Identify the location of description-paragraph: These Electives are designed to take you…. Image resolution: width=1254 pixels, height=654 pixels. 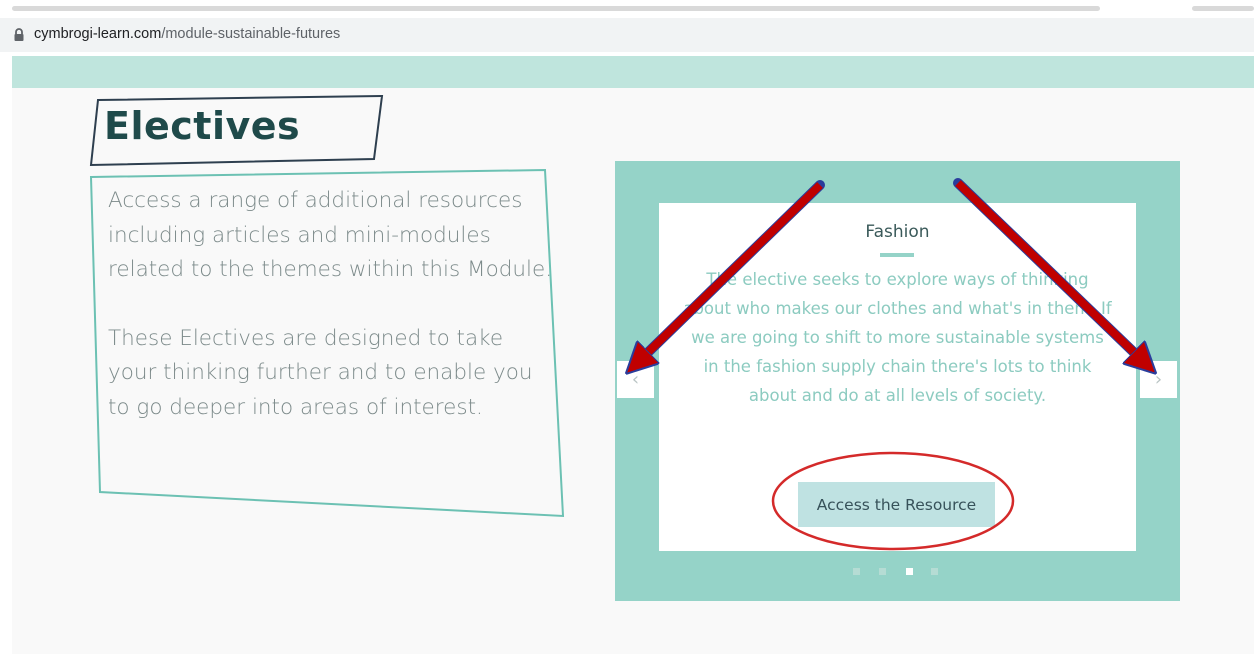
(320, 372).